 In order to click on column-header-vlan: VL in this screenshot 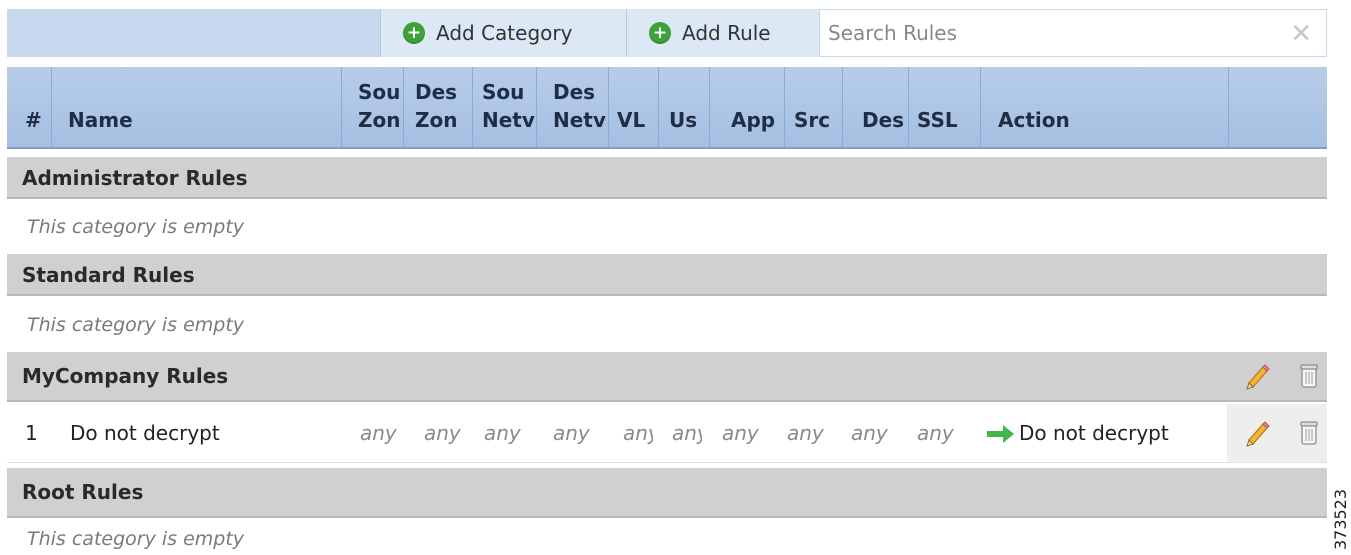, I will do `click(634, 107)`.